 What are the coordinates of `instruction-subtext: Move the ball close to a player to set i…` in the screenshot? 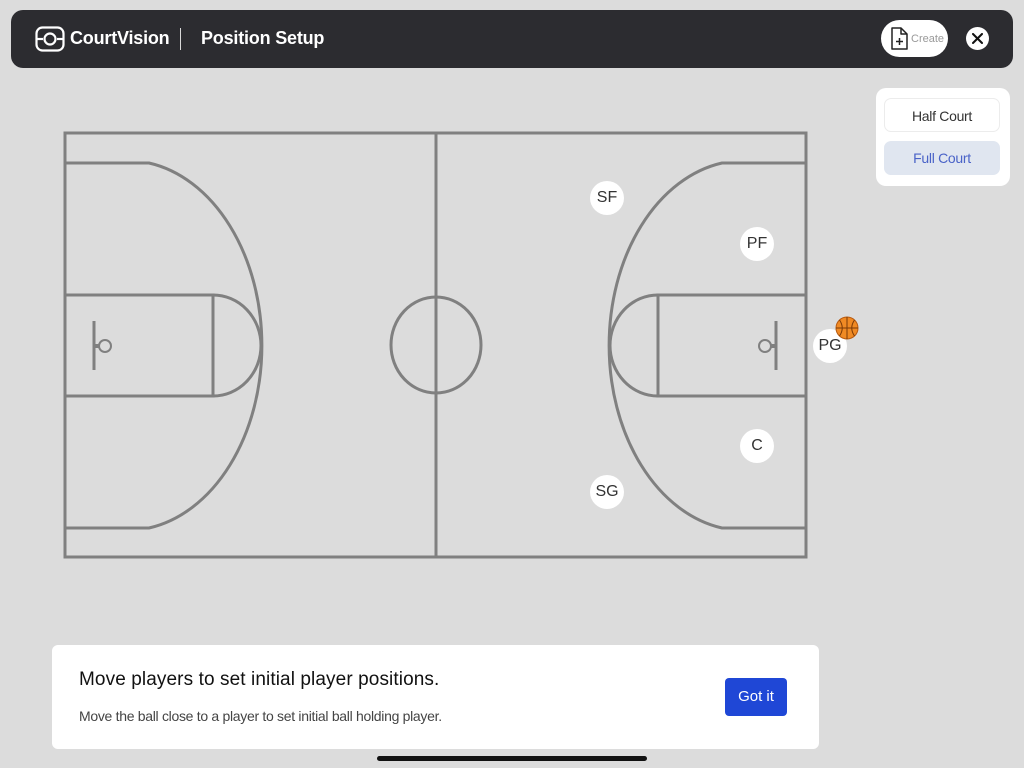 It's located at (260, 716).